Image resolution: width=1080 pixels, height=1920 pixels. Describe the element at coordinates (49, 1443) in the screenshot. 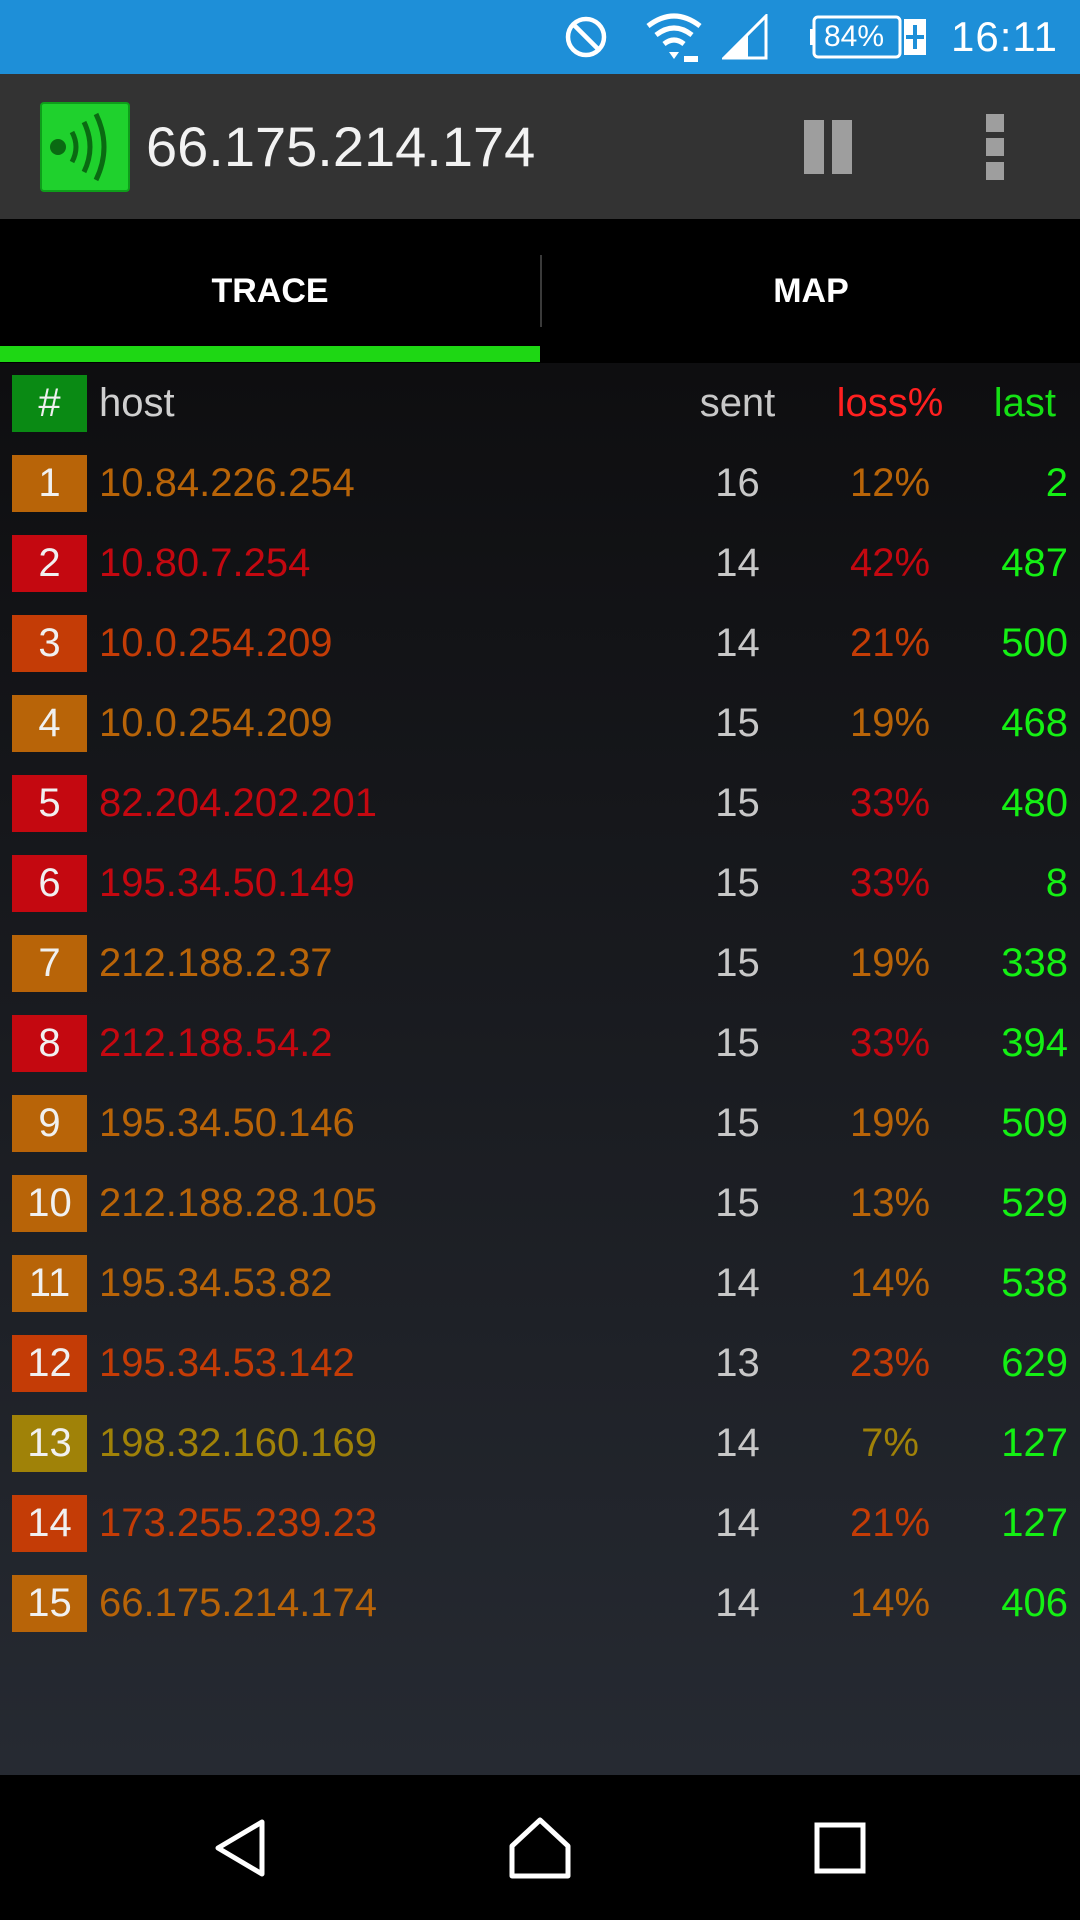

I see `hop-number: 13` at that location.